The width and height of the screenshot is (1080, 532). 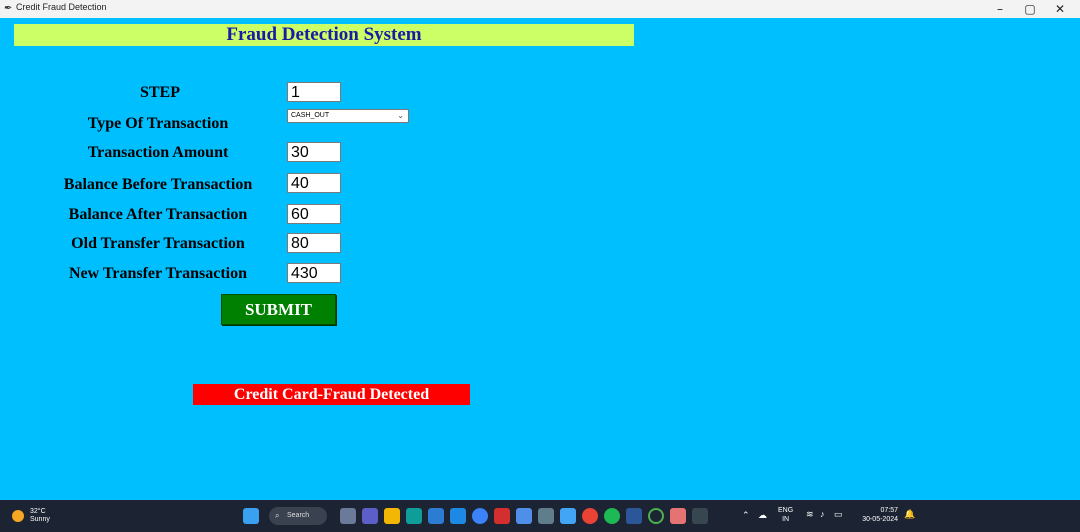 I want to click on circle-app-icon, so click(x=656, y=516).